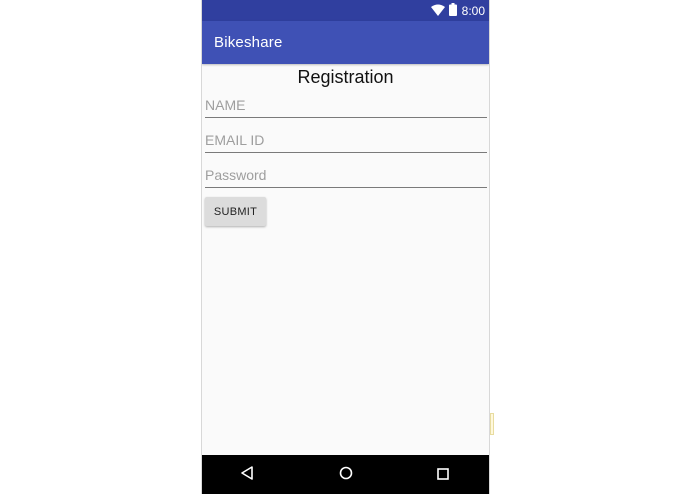 The image size is (695, 494). I want to click on wifi-icon, so click(437, 10).